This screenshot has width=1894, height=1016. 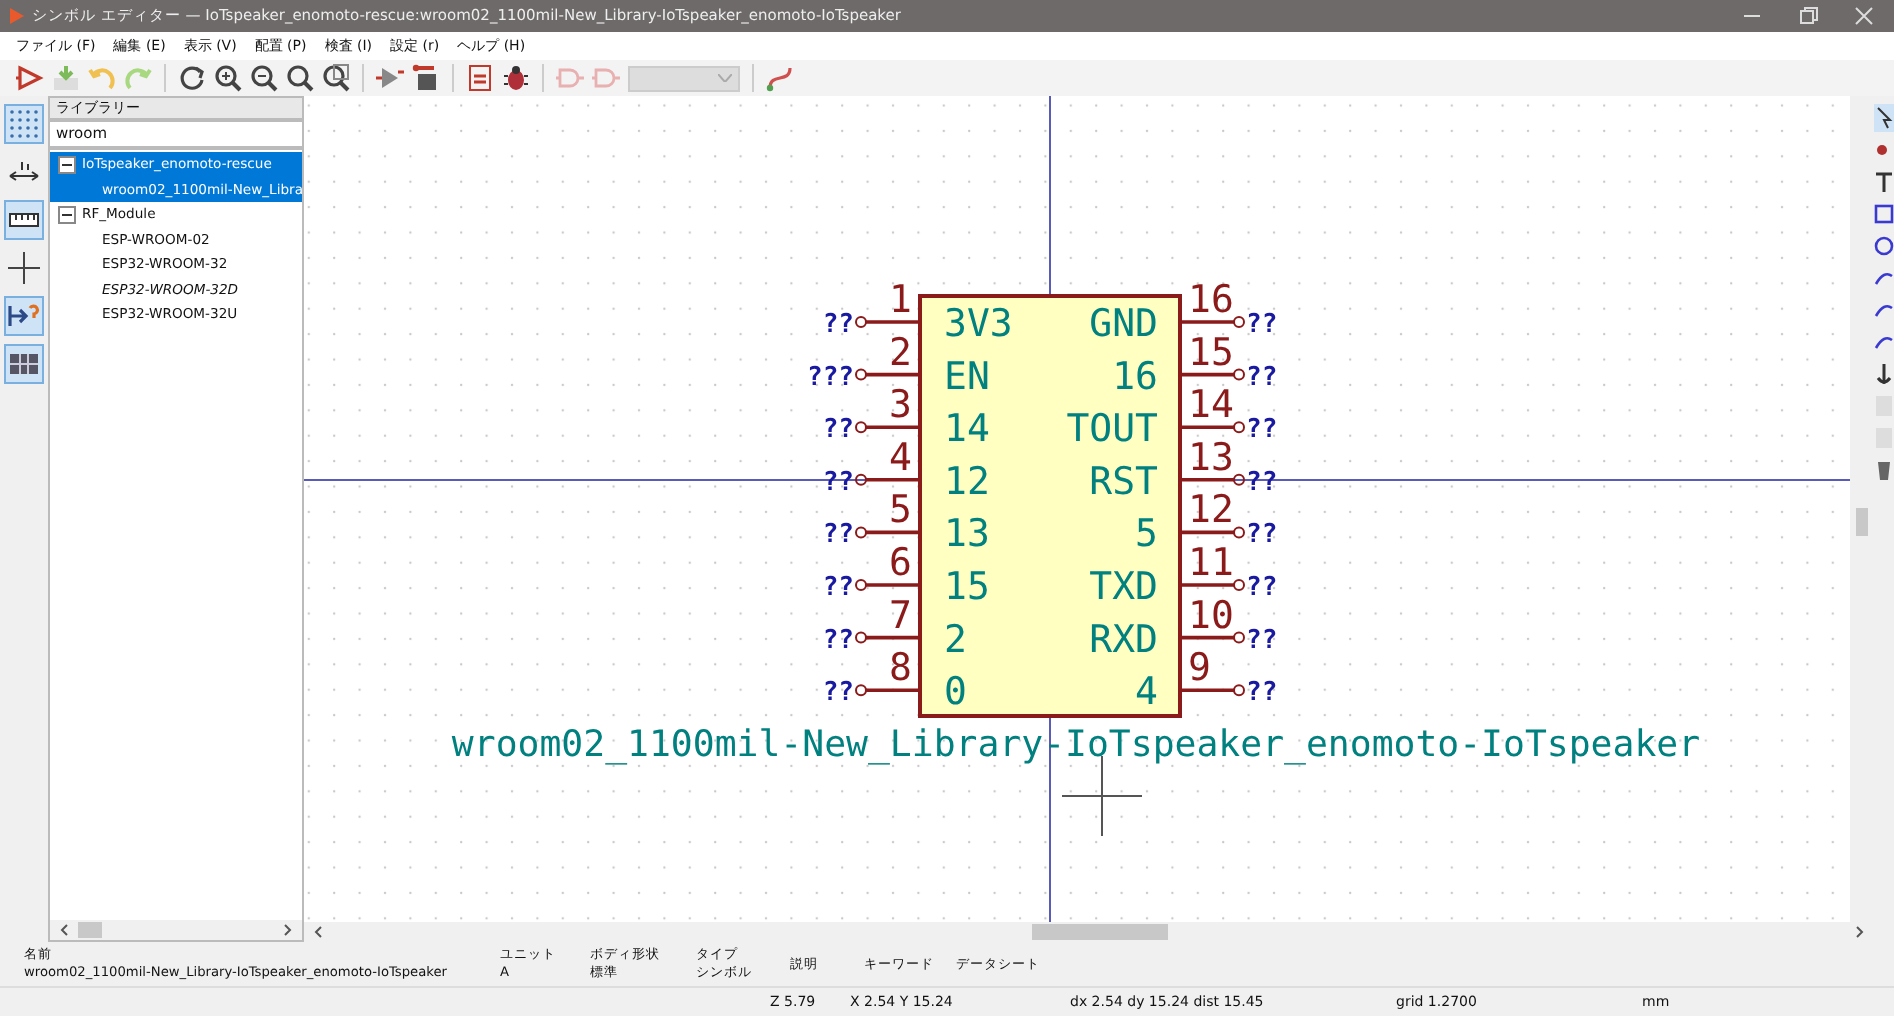 What do you see at coordinates (900, 352) in the screenshot?
I see `pin-number: 2` at bounding box center [900, 352].